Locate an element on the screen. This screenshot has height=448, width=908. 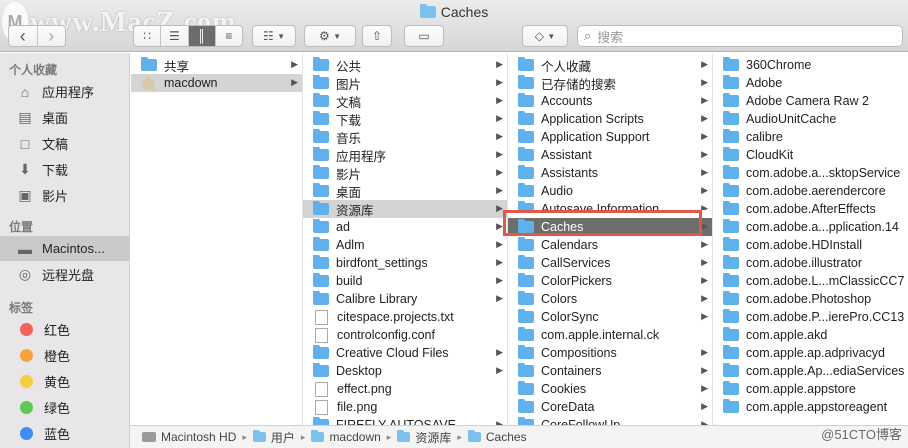
group-button: ☷ ▼ is located at coordinates (274, 36).